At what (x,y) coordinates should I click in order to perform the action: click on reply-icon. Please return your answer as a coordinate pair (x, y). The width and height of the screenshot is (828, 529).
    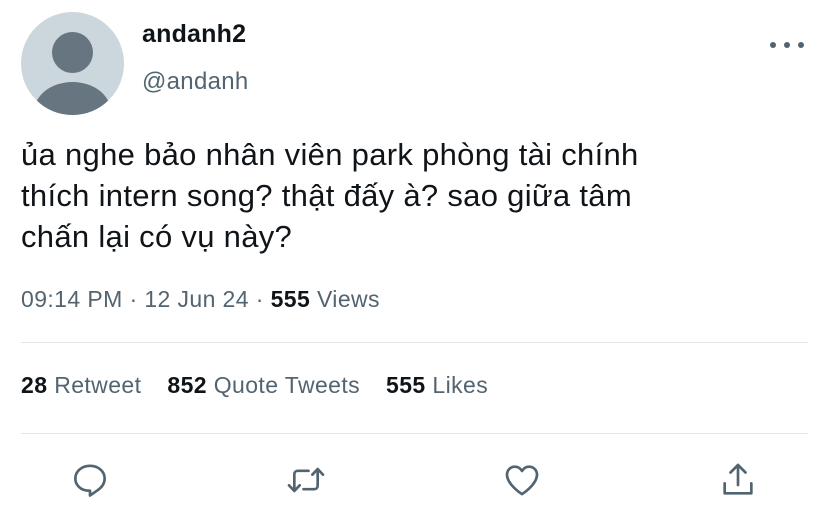
    Looking at the image, I should click on (90, 480).